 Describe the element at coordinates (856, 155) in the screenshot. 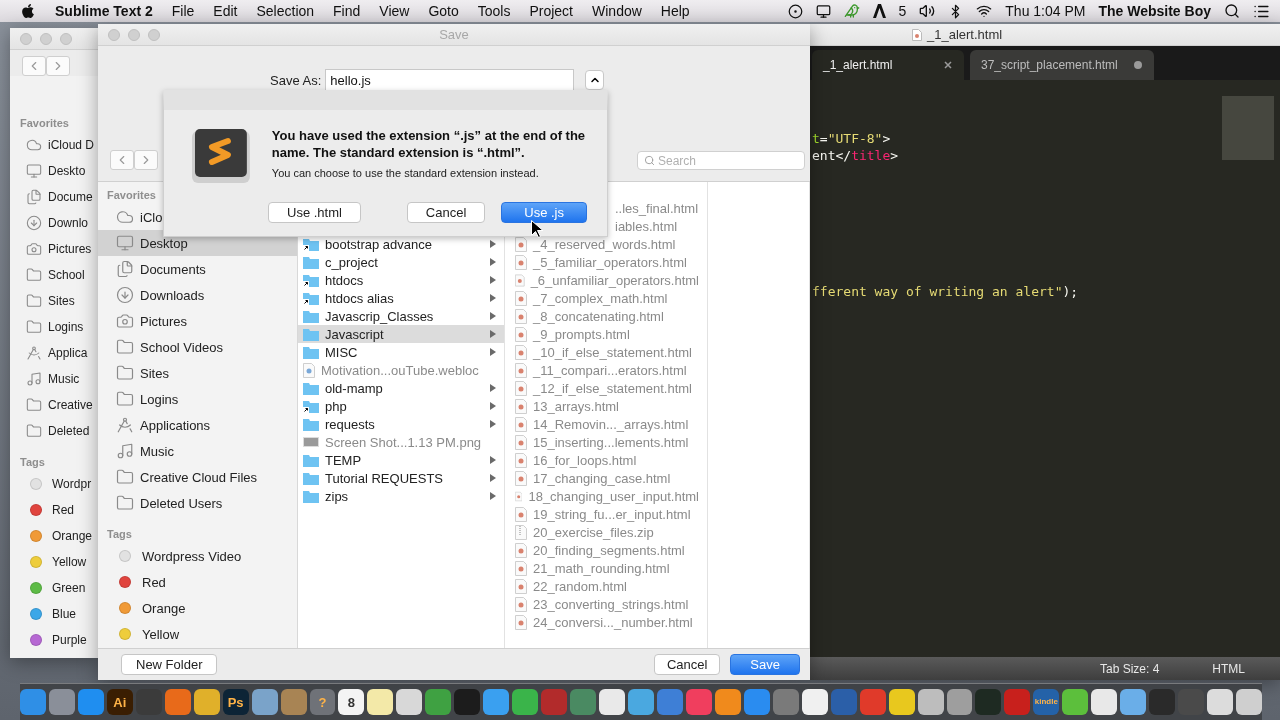

I see `code-line: ent</title>` at that location.